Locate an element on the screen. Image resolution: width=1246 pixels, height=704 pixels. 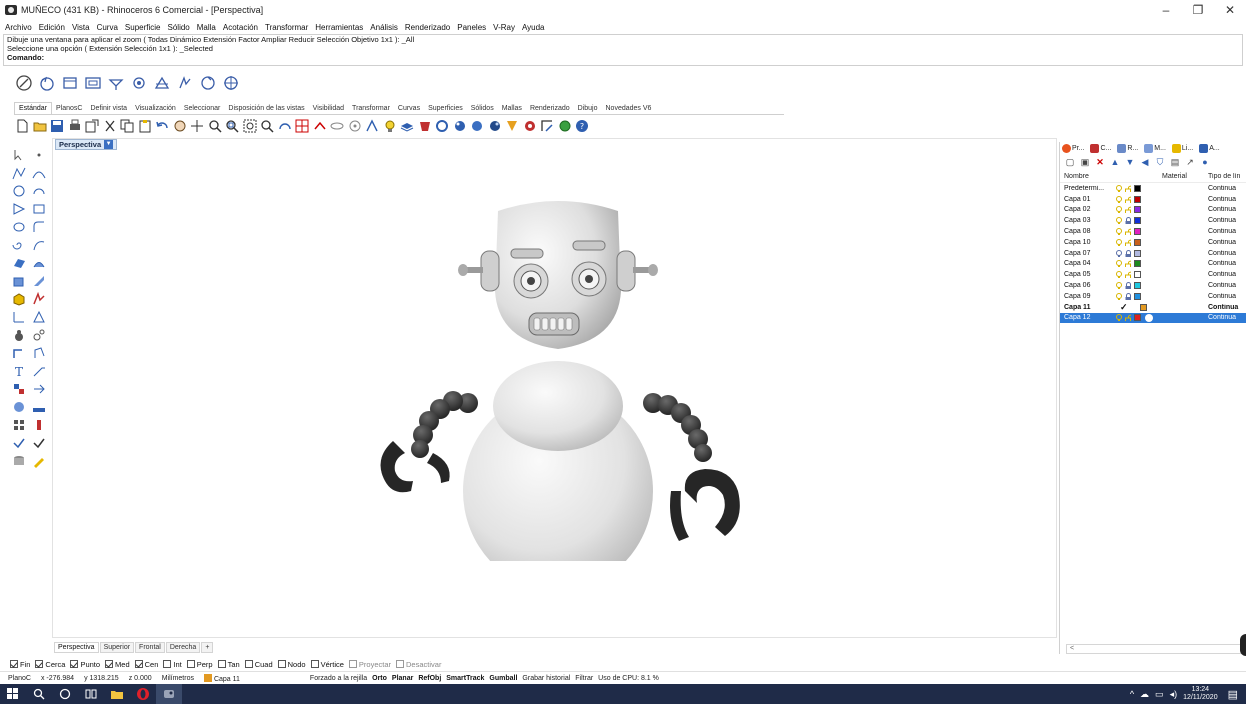
osnap-tan: Tan is located at coordinates (228, 664).